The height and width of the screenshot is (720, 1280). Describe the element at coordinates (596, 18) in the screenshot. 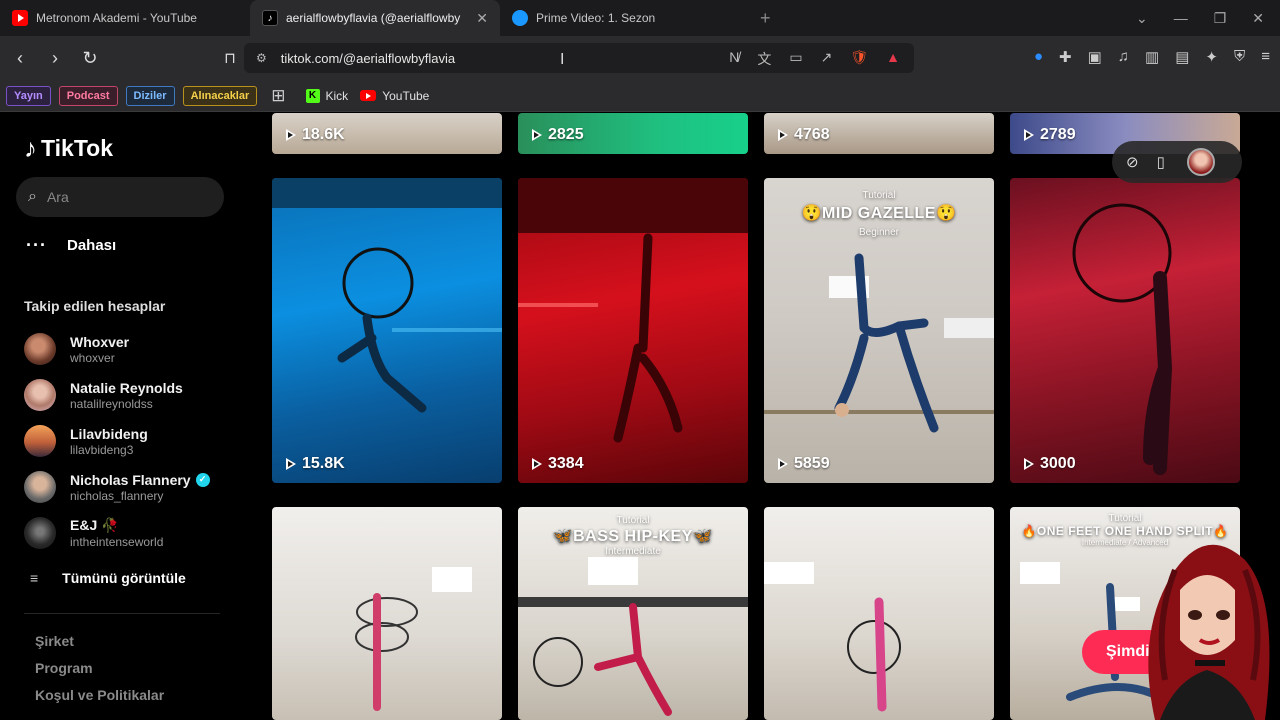

I see `tab-title: Prime Video: 1. Sezon` at that location.